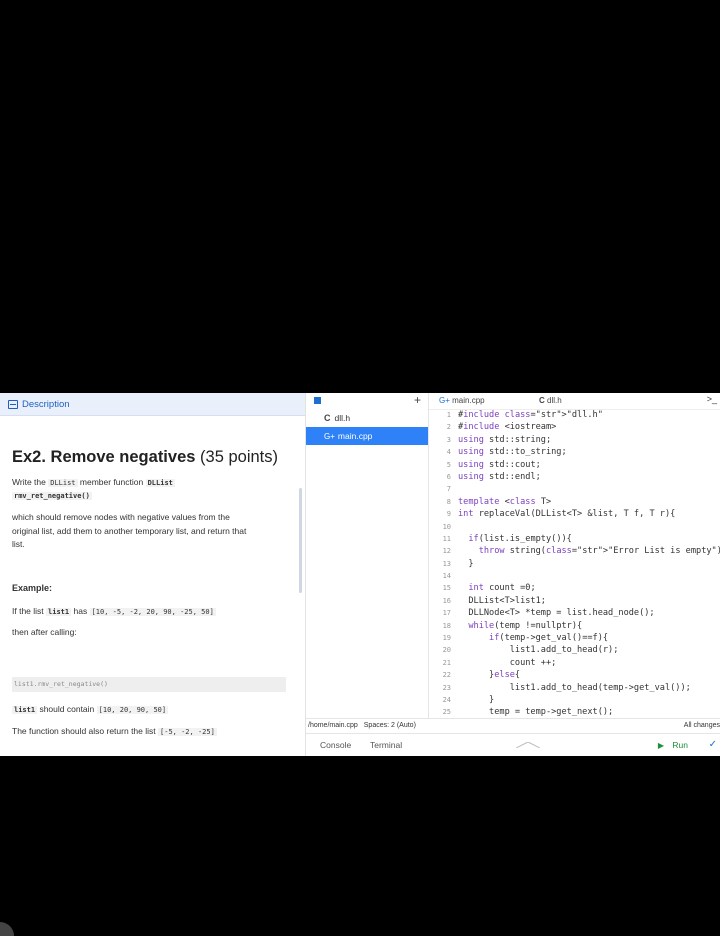  What do you see at coordinates (589, 415) in the screenshot?
I see `code-line: #include class="str">"dll.h"` at bounding box center [589, 415].